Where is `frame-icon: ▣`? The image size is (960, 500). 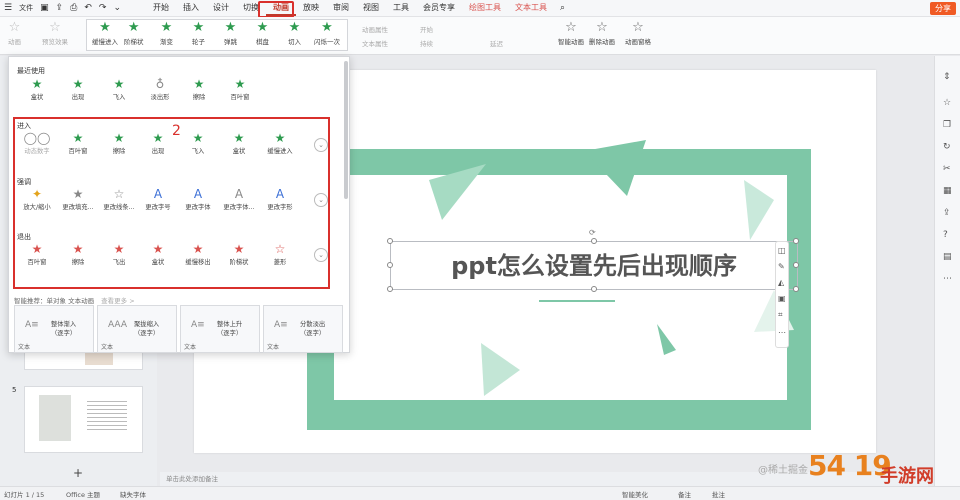 frame-icon: ▣ is located at coordinates (782, 298).